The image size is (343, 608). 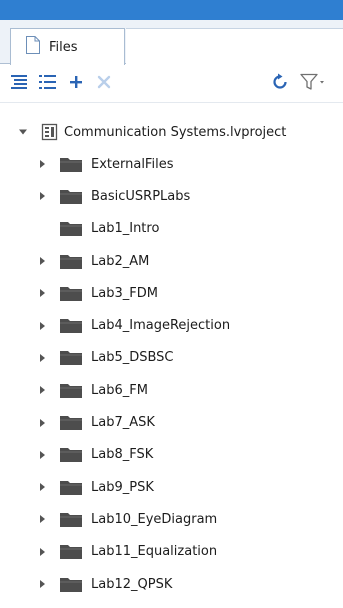 I want to click on tree-item-label: ExternalFiles, so click(x=132, y=164).